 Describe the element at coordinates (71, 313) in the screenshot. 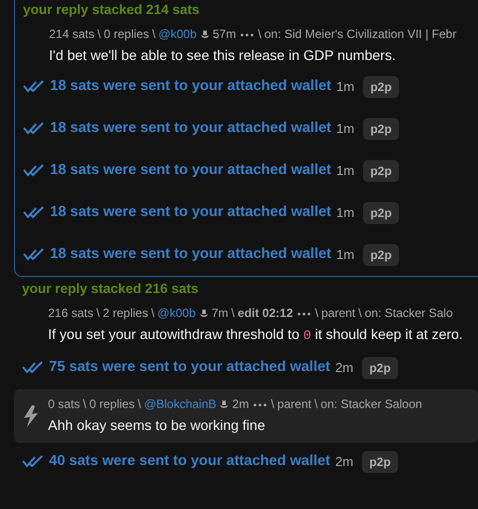

I see `sats-count: 216 sats` at that location.